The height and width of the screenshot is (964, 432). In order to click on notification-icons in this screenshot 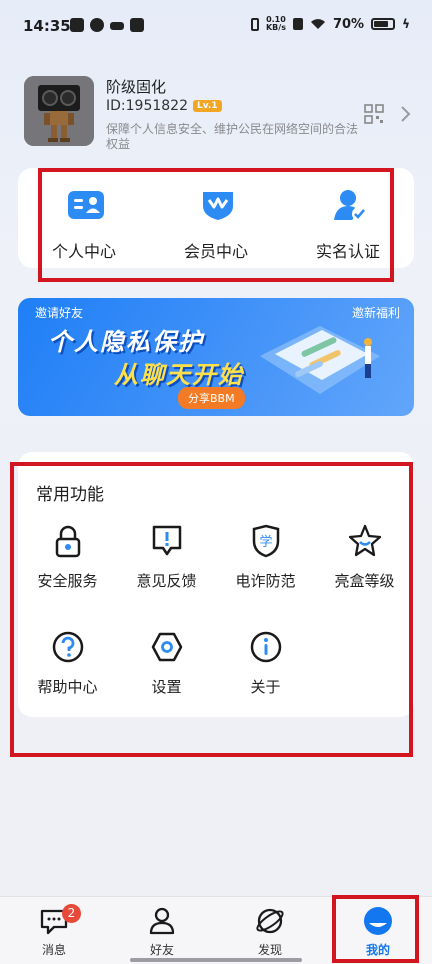, I will do `click(107, 25)`.